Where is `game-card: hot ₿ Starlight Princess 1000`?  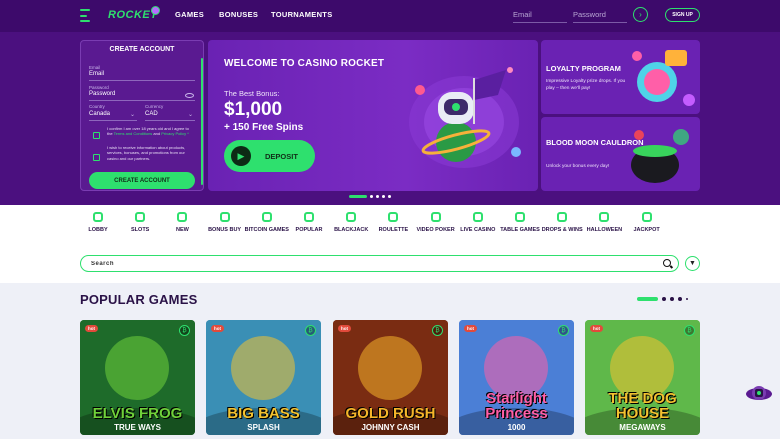
game-card: hot ₿ Starlight Princess 1000 is located at coordinates (516, 377).